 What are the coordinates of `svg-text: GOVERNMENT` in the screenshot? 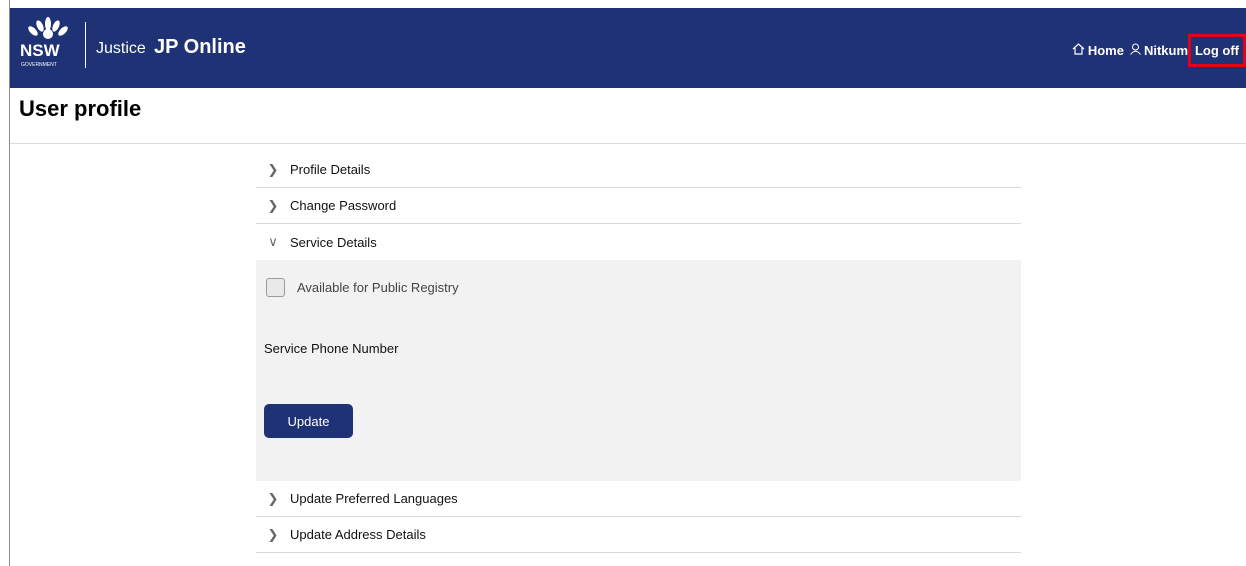 It's located at (39, 65).